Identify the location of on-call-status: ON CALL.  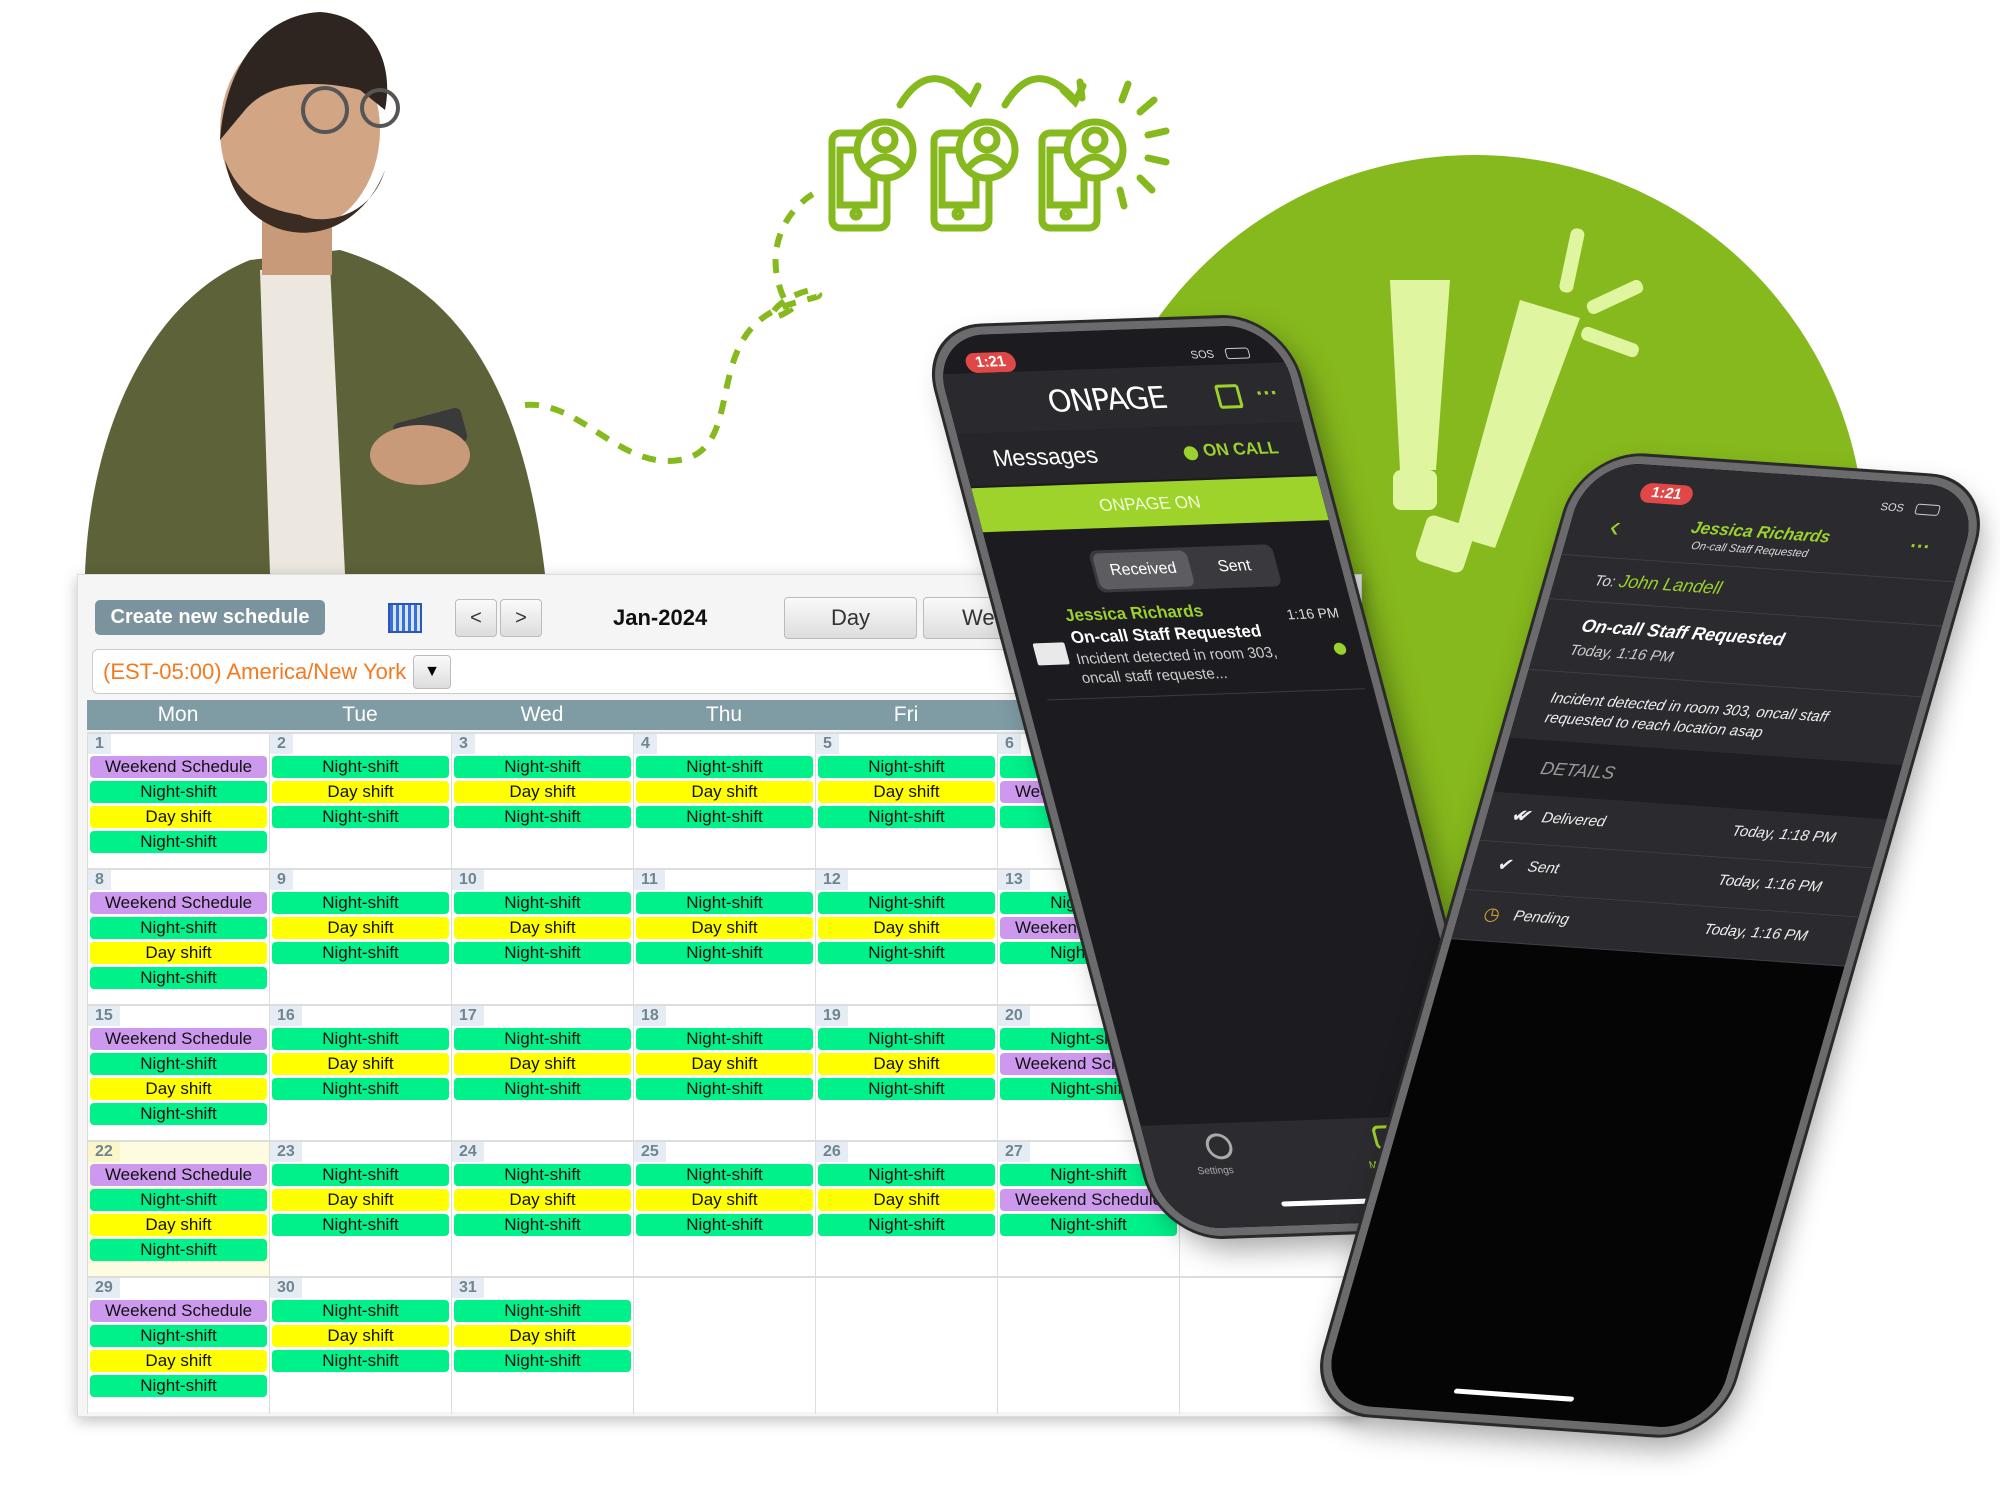
(1241, 449).